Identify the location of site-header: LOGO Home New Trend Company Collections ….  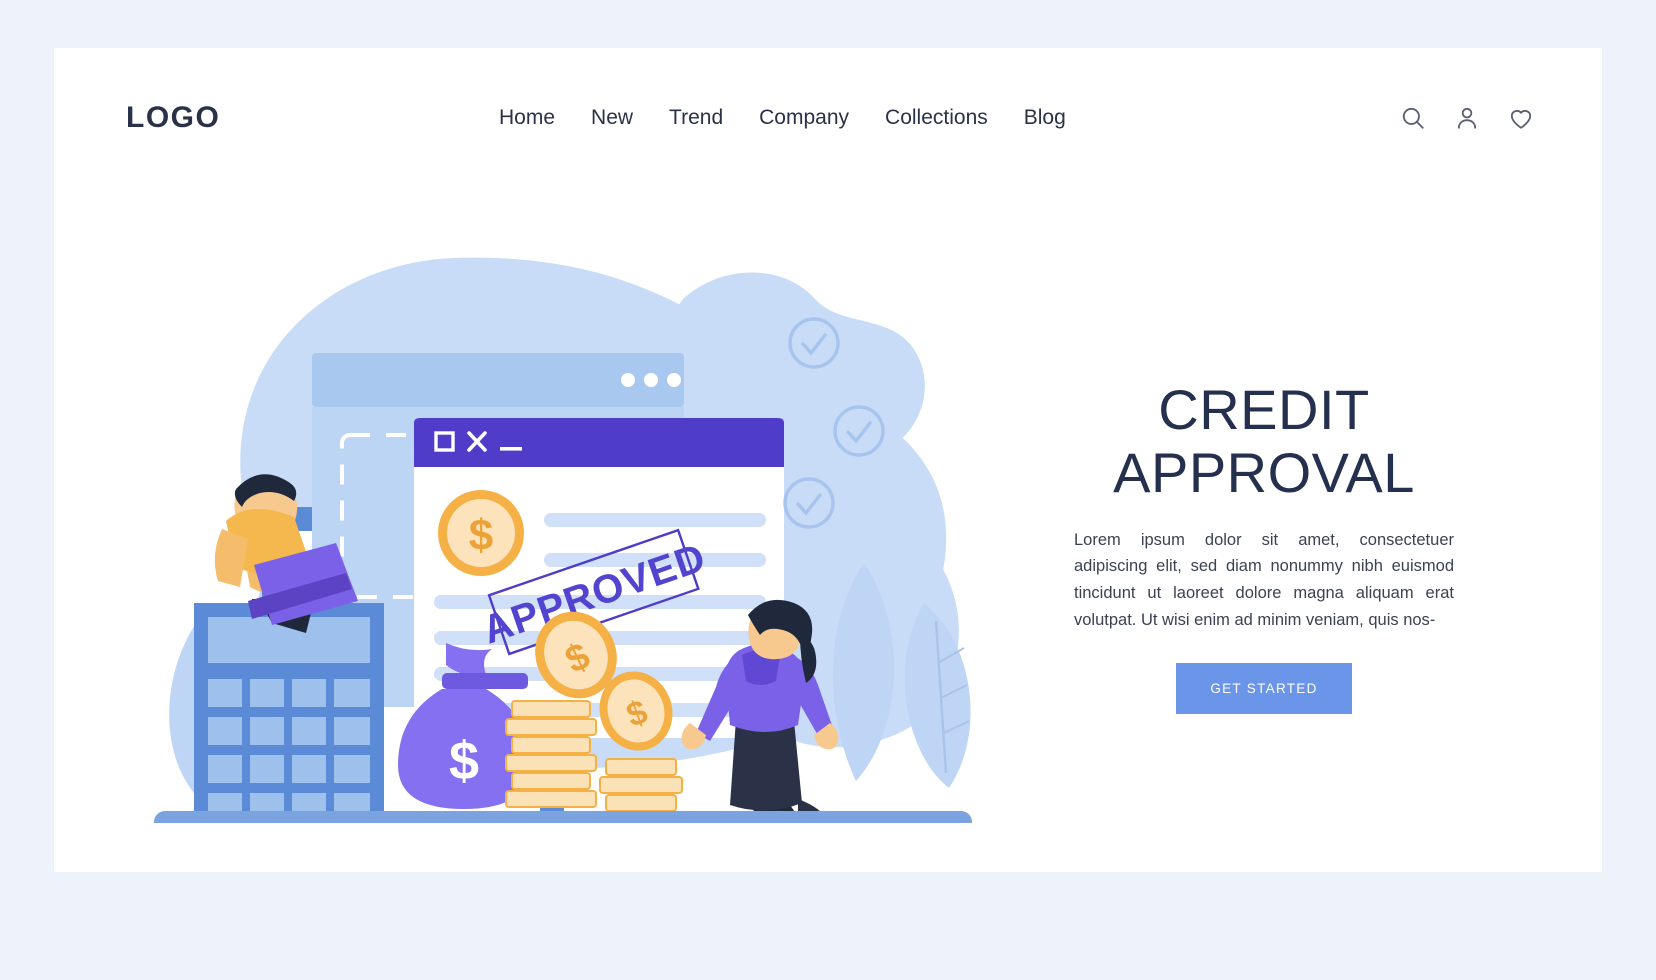
(828, 118).